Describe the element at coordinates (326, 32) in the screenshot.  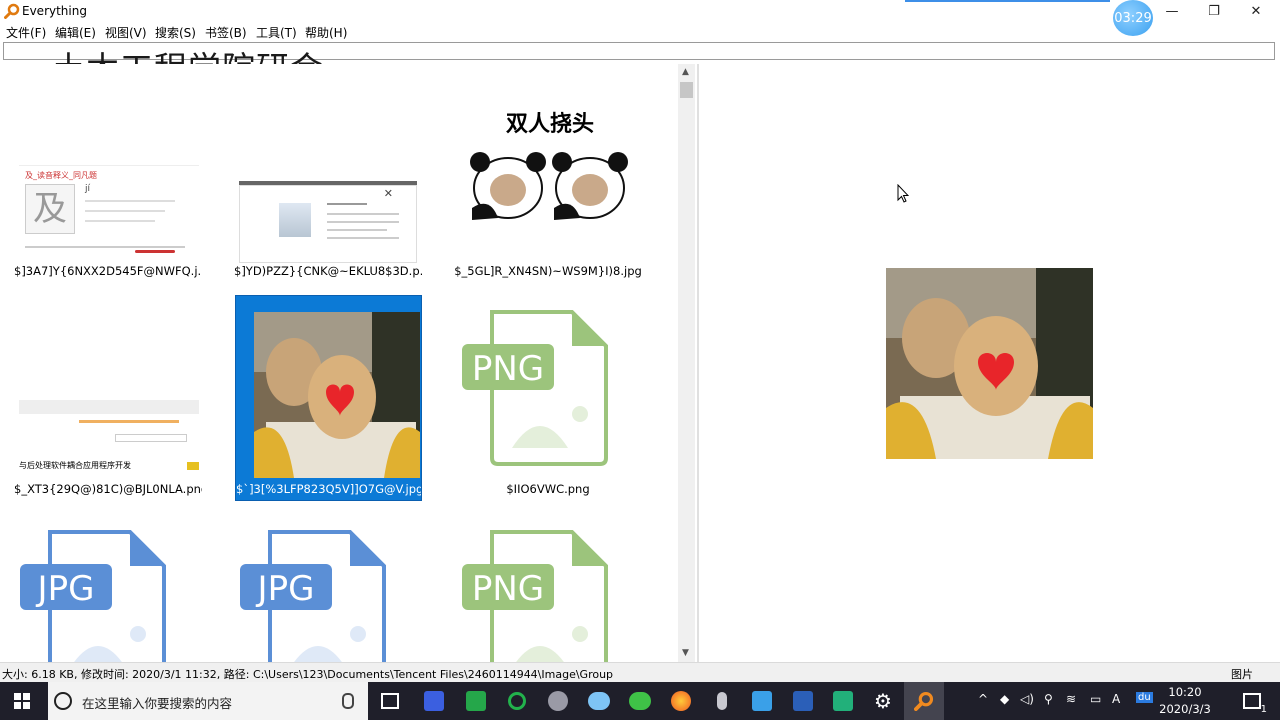
I see `menu-help: 帮助(H)` at that location.